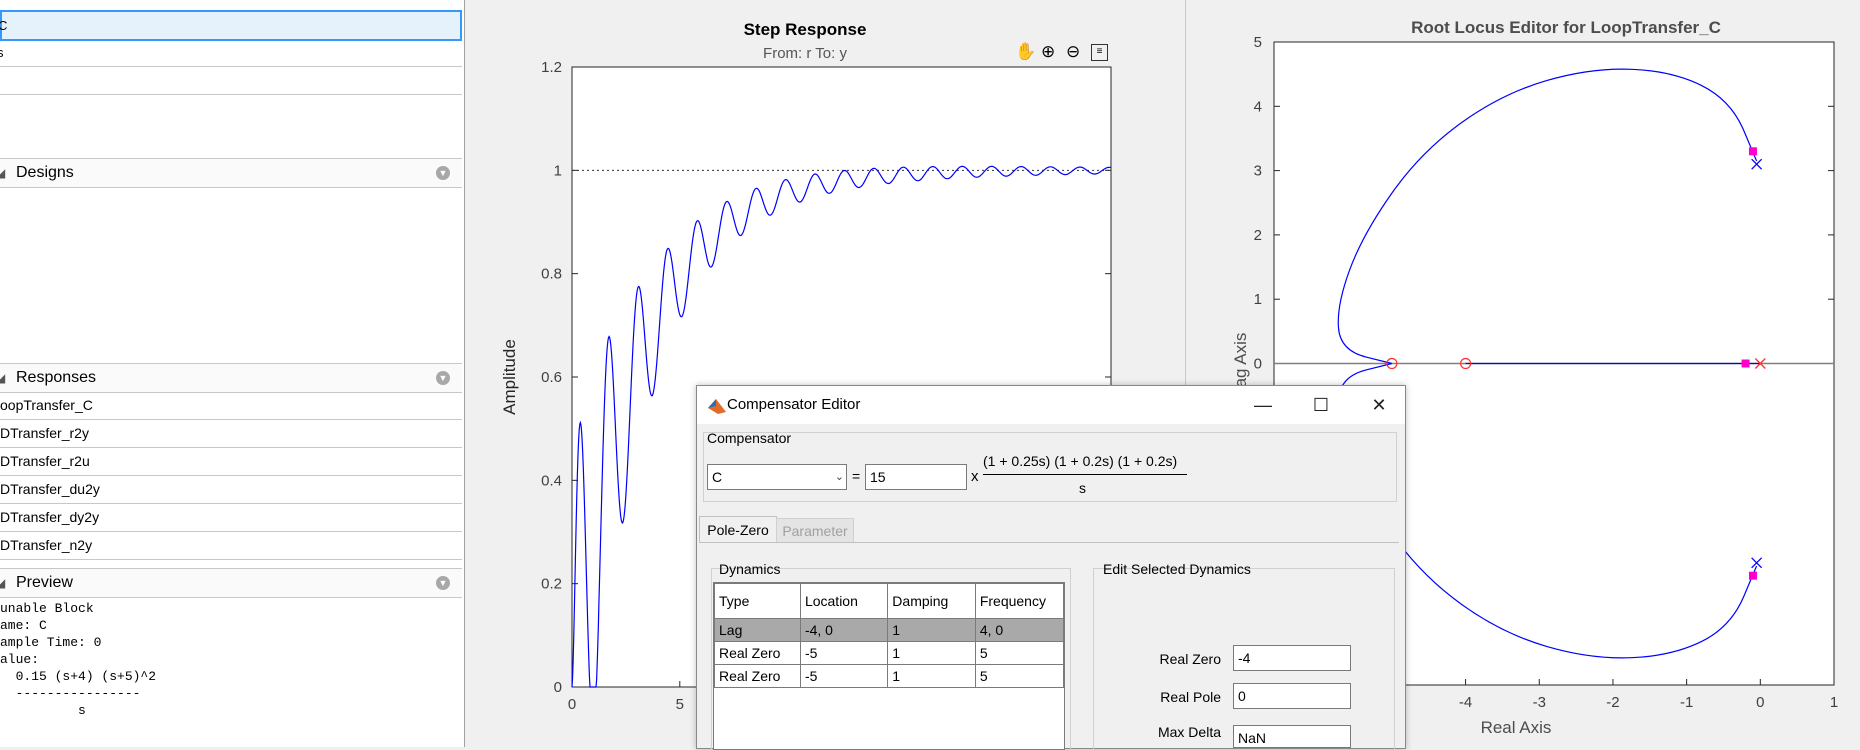 The image size is (1860, 750). I want to click on y-tick-label: 4, so click(1258, 106).